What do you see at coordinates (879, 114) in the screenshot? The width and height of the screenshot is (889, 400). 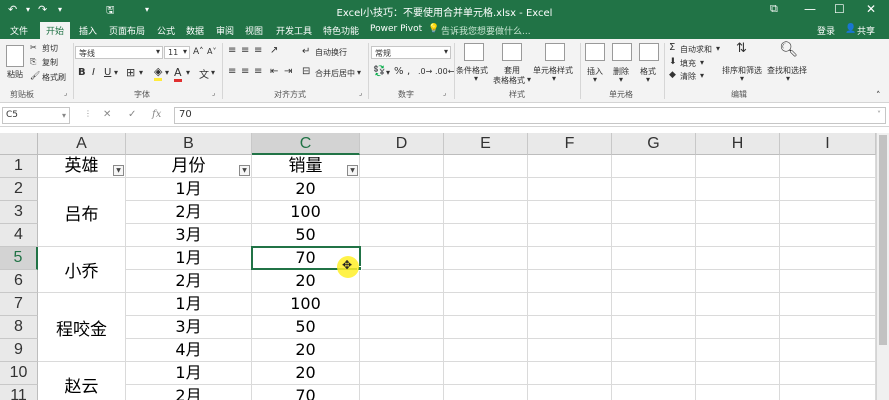 I see `expand-formula-icon: ˅` at bounding box center [879, 114].